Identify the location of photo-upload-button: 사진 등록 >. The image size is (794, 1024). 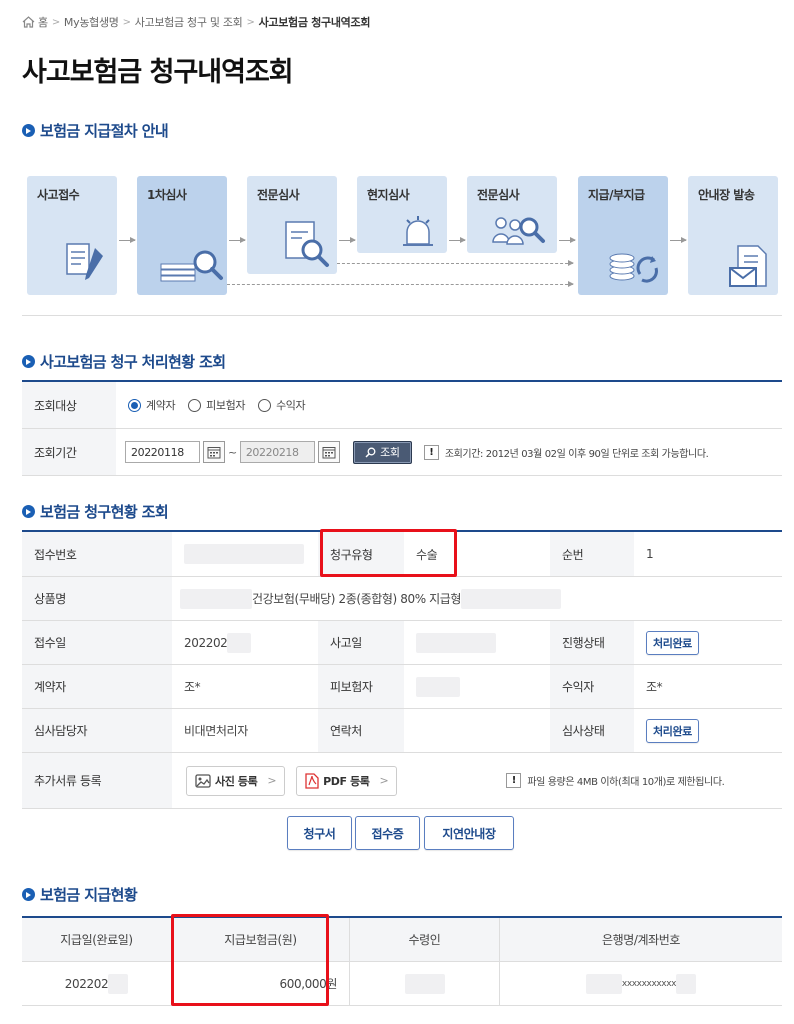
(236, 780).